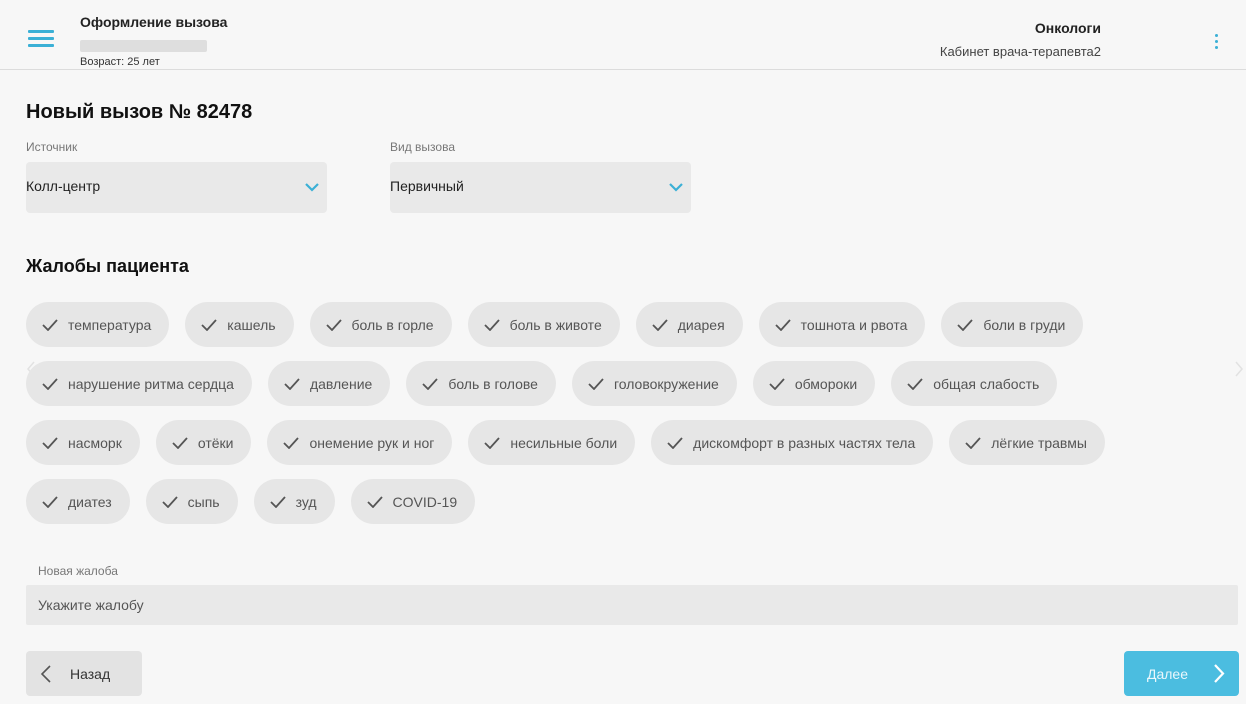 The width and height of the screenshot is (1246, 704). Describe the element at coordinates (306, 501) in the screenshot. I see `complaint-chip-label: зуд` at that location.